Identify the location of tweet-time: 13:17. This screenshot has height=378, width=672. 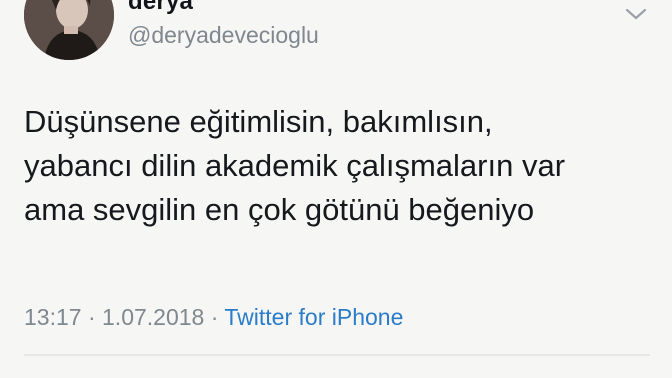
(53, 317).